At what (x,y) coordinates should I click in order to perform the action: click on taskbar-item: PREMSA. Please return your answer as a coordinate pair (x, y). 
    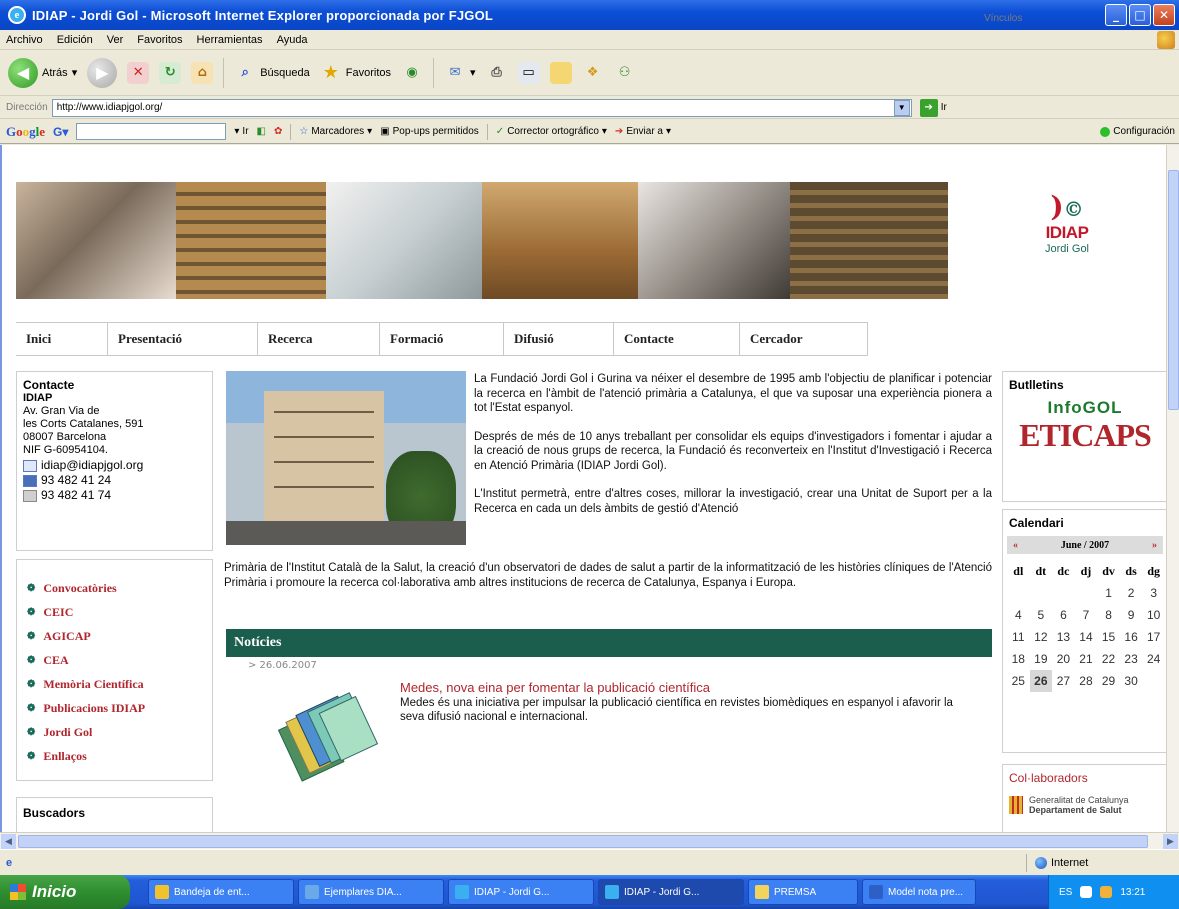
    Looking at the image, I should click on (803, 892).